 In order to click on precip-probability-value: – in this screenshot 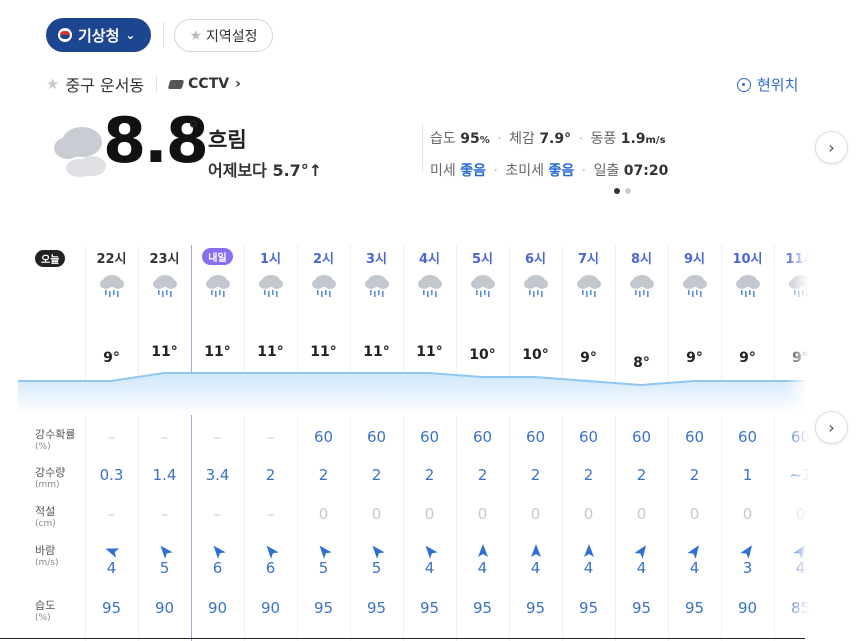, I will do `click(270, 437)`.